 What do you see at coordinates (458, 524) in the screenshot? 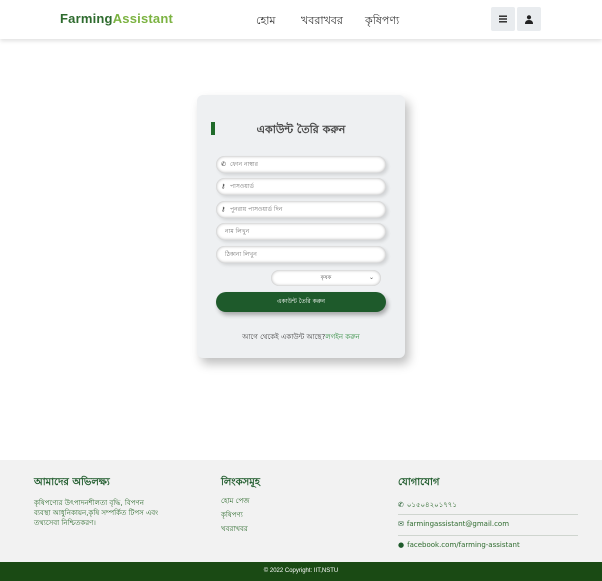
I see `contact-email-text: farmingassistant@gmail.com` at bounding box center [458, 524].